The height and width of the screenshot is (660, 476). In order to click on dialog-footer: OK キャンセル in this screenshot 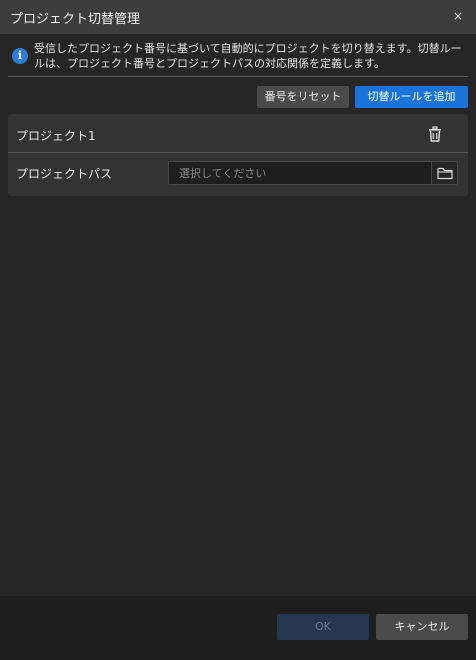, I will do `click(238, 628)`.